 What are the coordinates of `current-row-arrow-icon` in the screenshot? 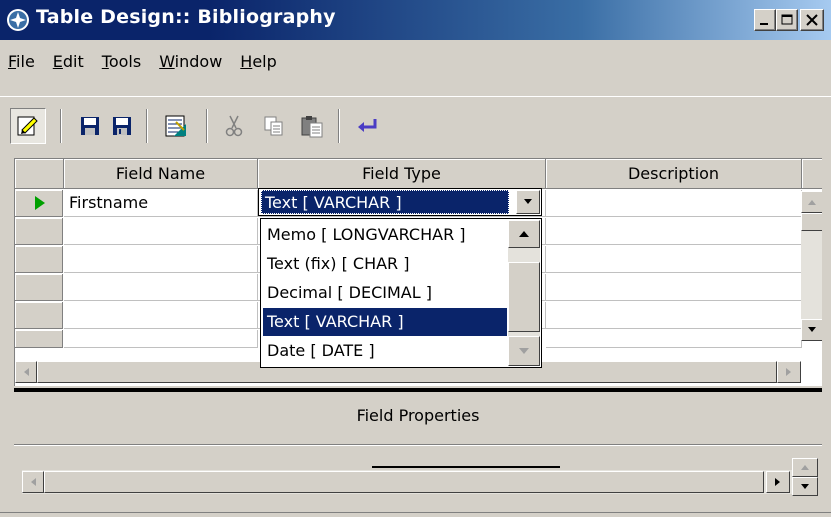 It's located at (40, 203).